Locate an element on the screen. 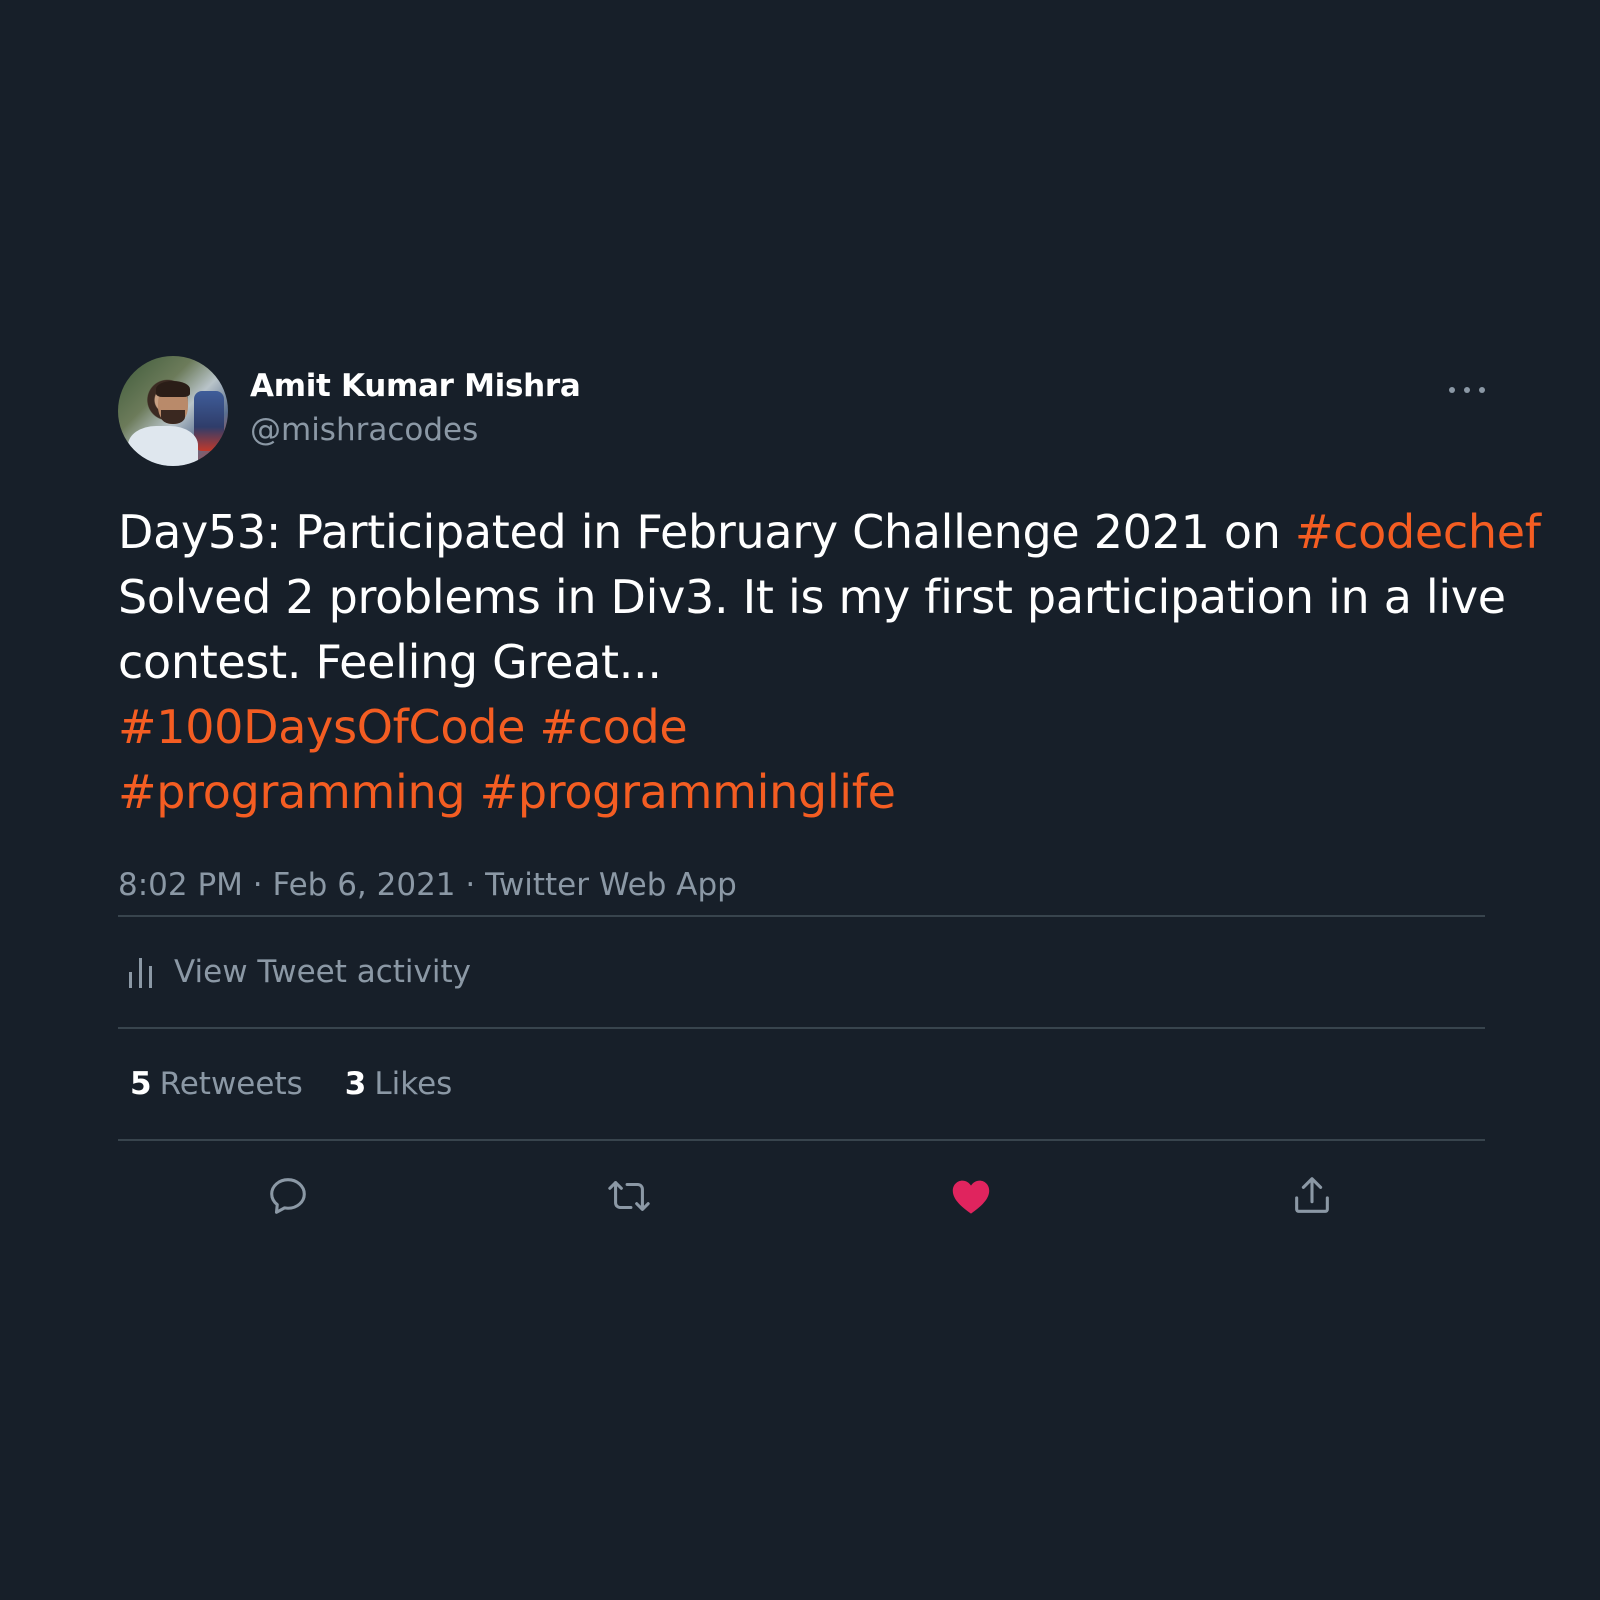 Image resolution: width=1600 pixels, height=1600 pixels. retweets-stat: 5 Retweets is located at coordinates (216, 1084).